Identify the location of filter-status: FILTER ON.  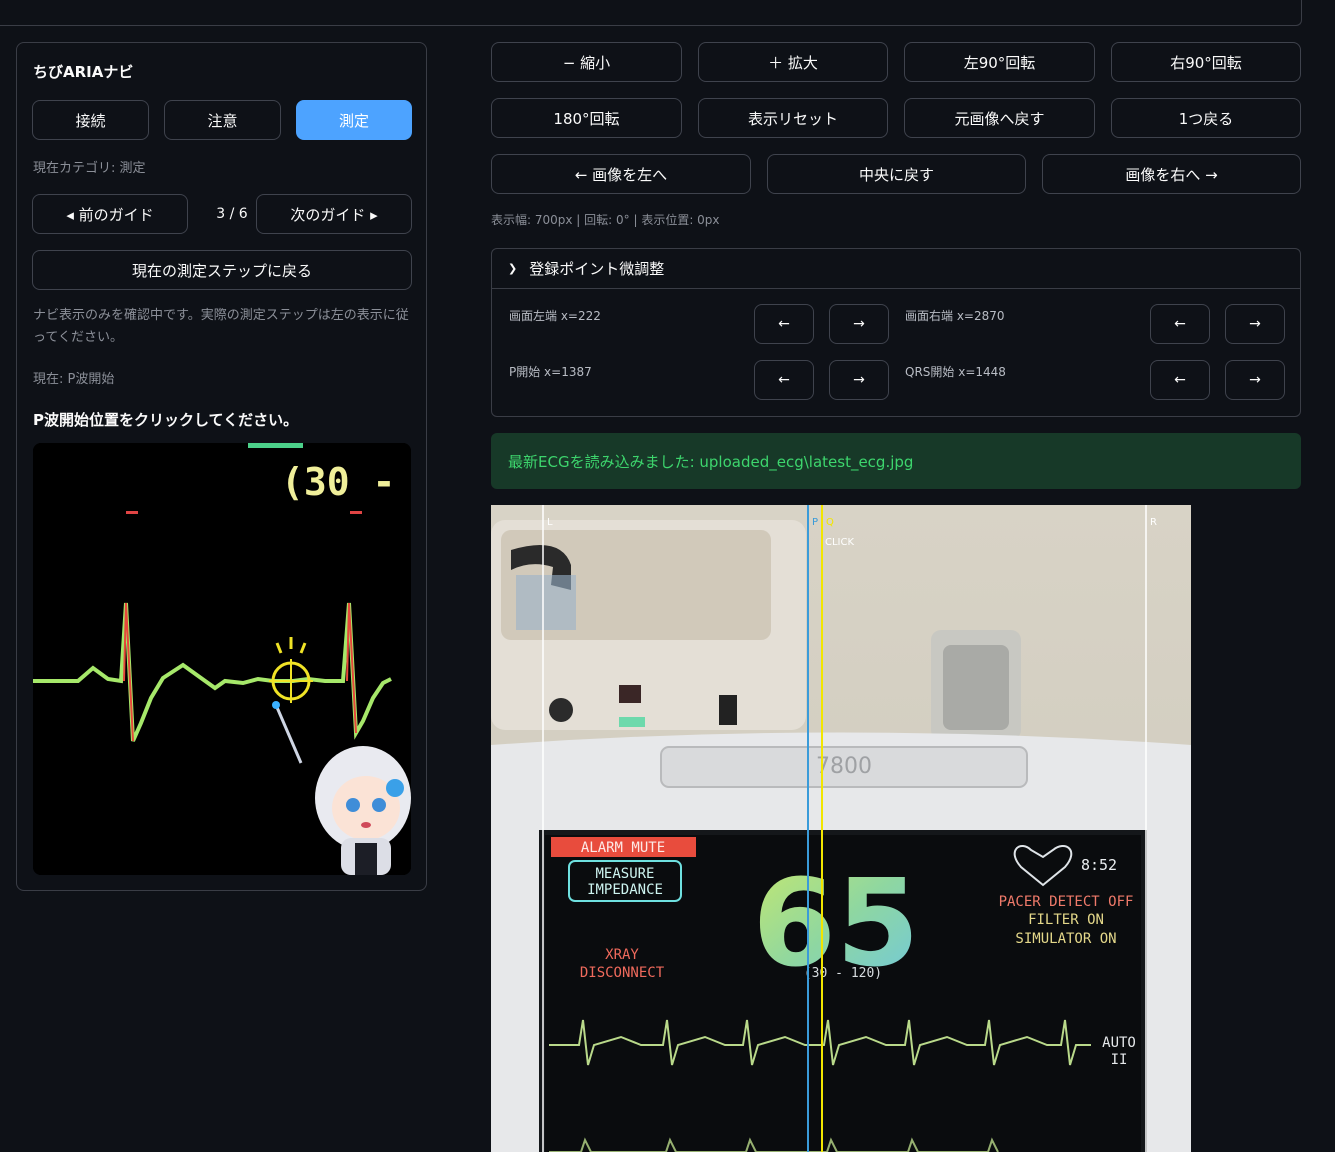
(1066, 920).